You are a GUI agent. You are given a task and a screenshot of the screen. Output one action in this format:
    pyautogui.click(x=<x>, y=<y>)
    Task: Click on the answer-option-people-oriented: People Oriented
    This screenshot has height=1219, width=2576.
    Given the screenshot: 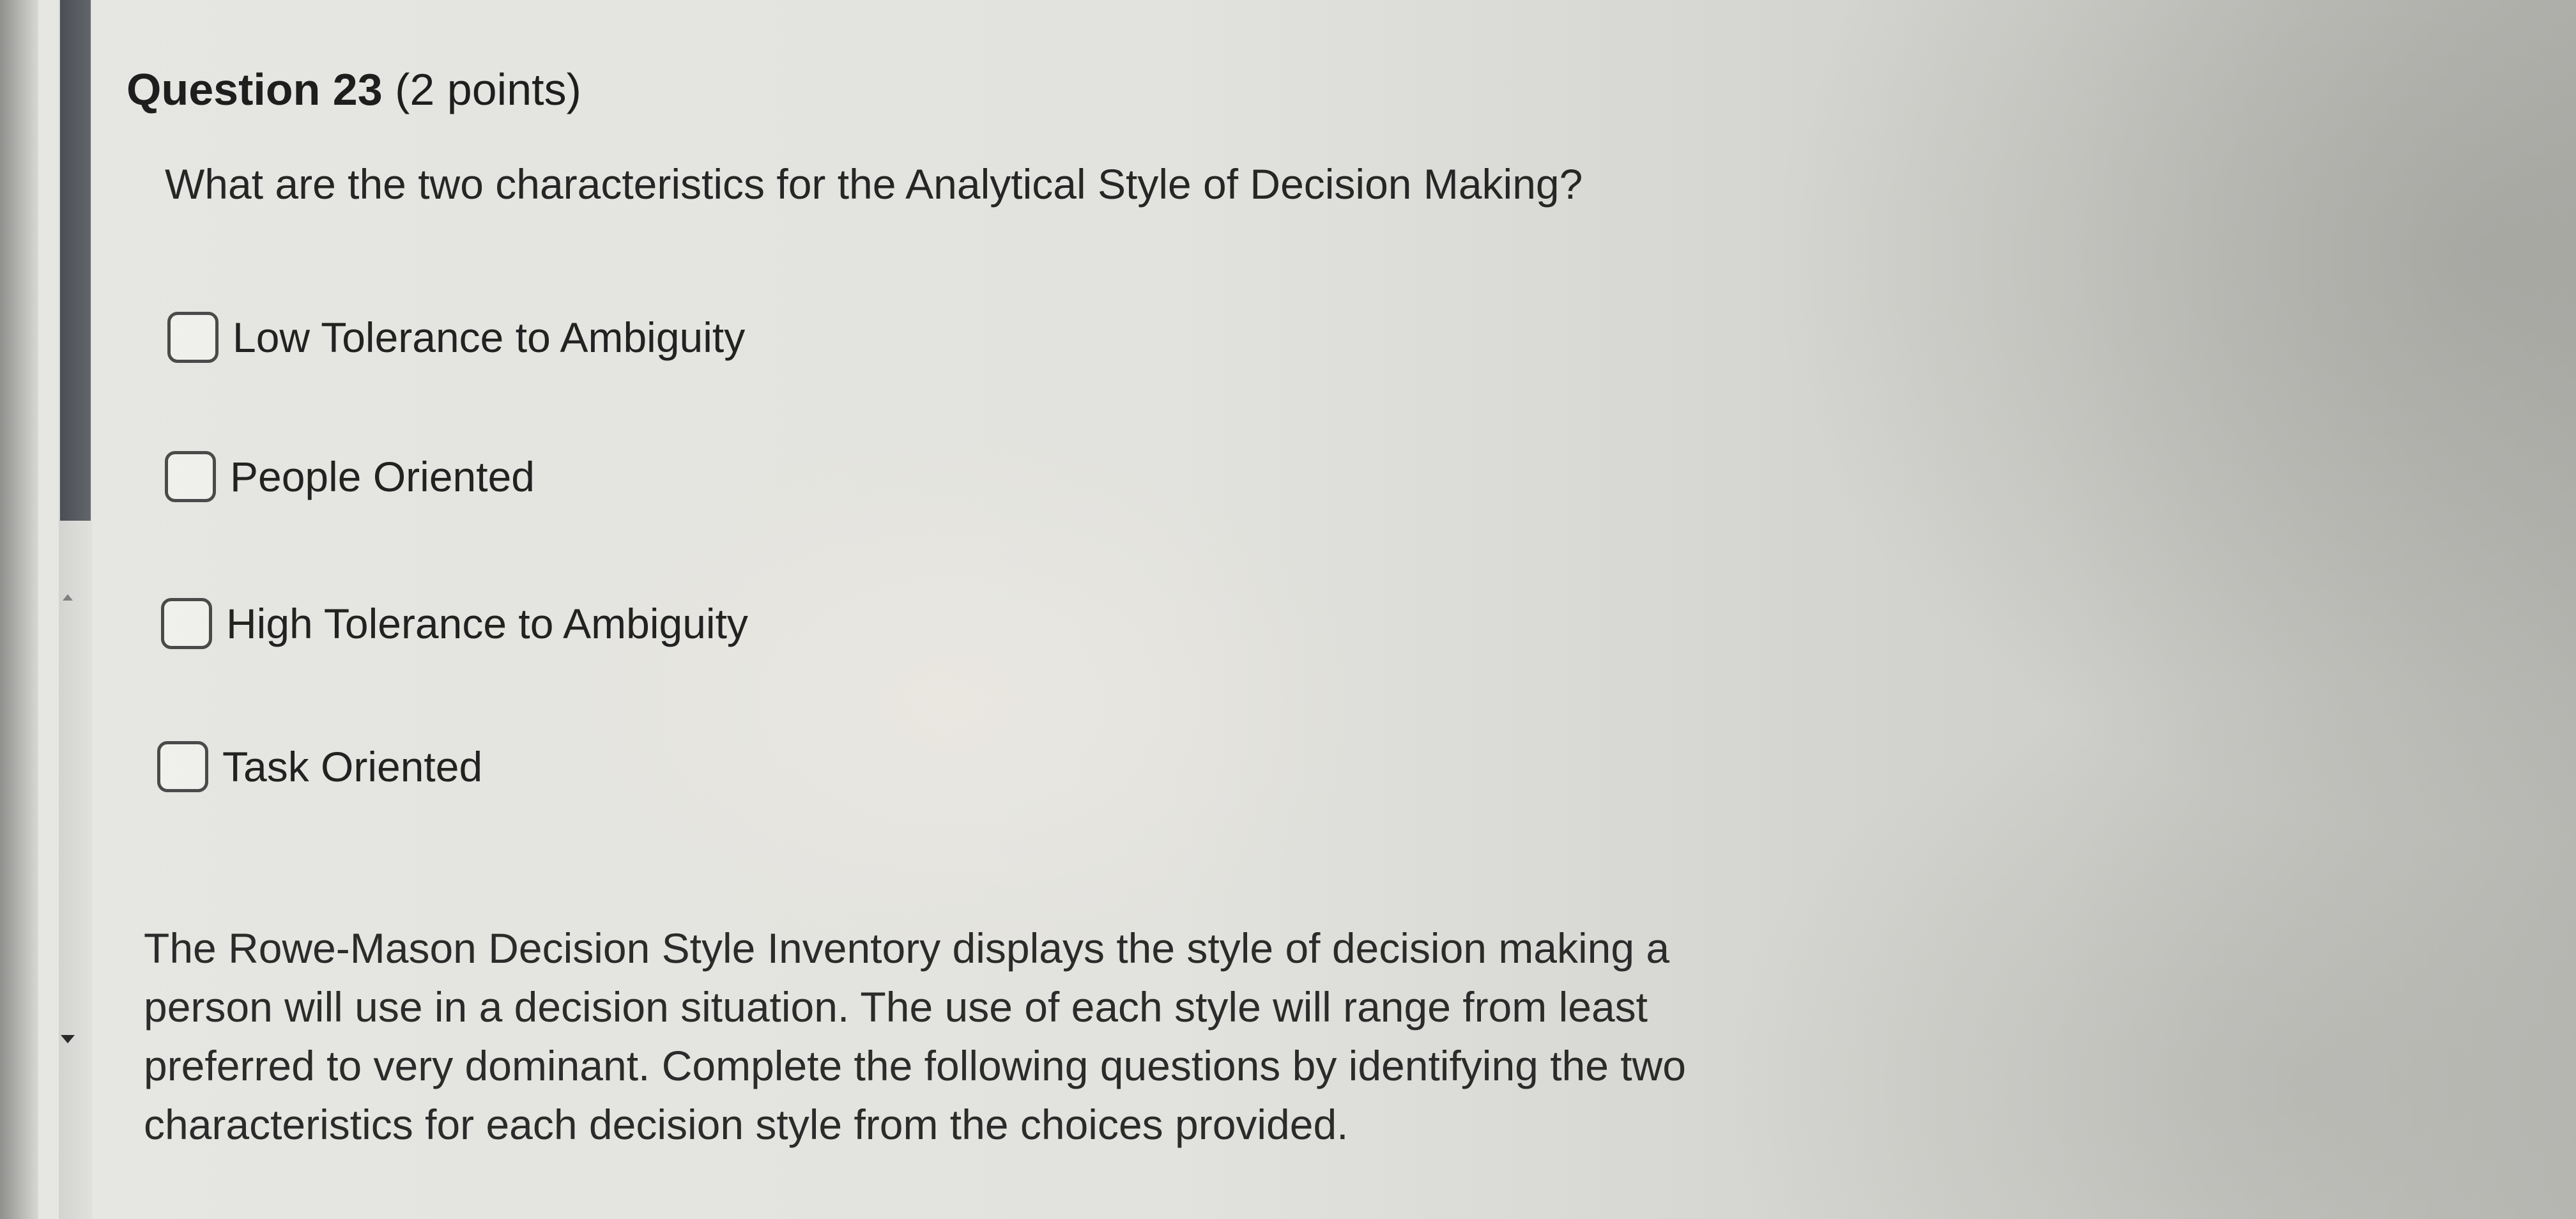 What is the action you would take?
    pyautogui.click(x=350, y=476)
    